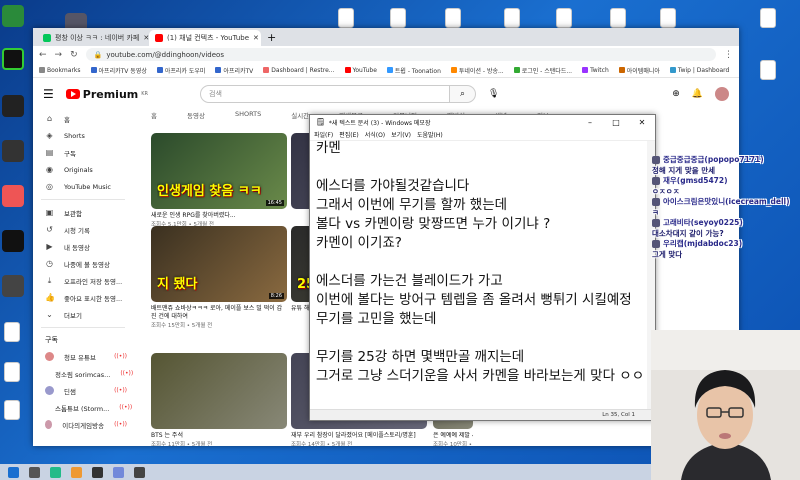 The height and width of the screenshot is (480, 800). Describe the element at coordinates (83, 212) in the screenshot. I see `sidebar-item: ▣ 보관함` at that location.